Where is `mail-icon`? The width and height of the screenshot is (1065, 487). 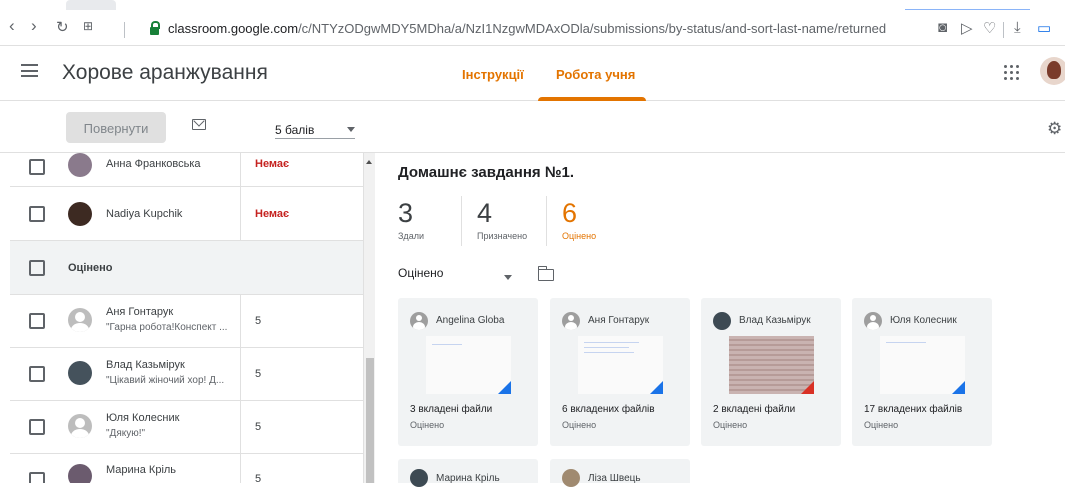
mail-icon is located at coordinates (199, 124).